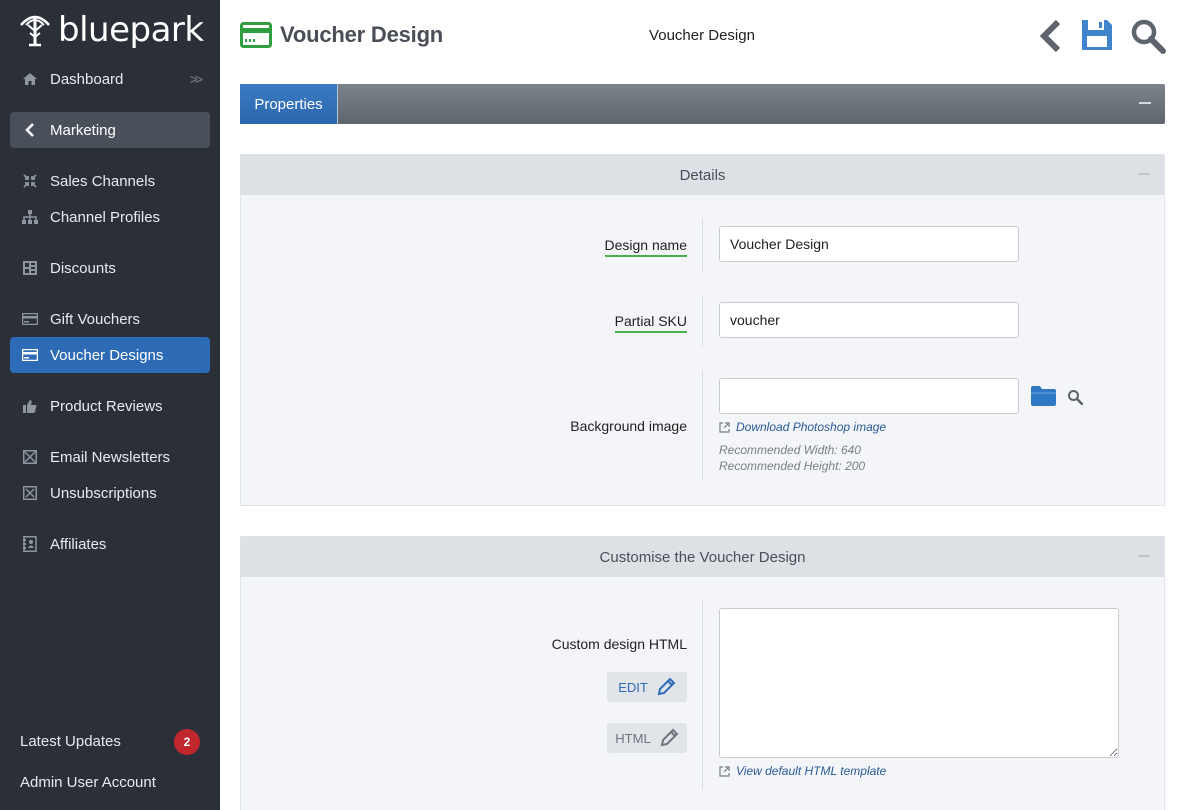  What do you see at coordinates (30, 130) in the screenshot?
I see `chevron-left-icon` at bounding box center [30, 130].